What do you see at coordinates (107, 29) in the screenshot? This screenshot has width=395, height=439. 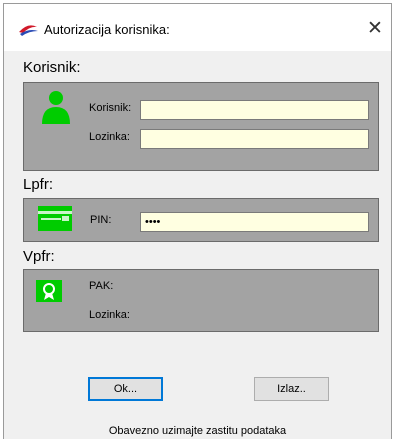 I see `window-title: Autorizacija korisnika:` at bounding box center [107, 29].